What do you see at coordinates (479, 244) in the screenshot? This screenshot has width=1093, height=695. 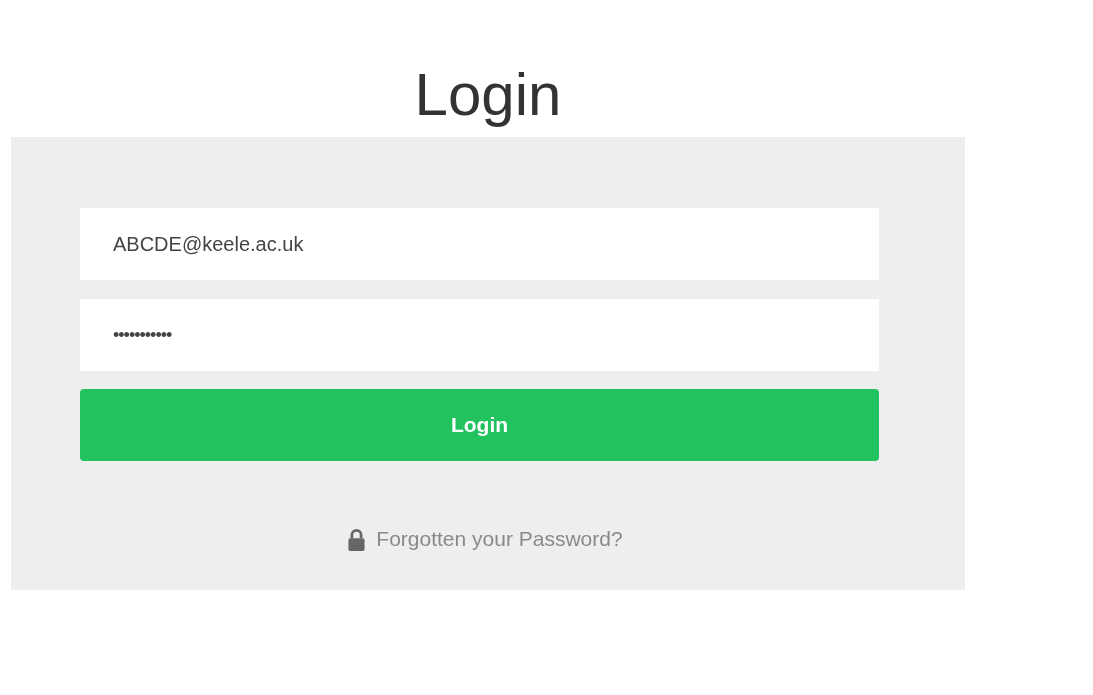 I see `email-field: ABCDE@keele.ac.uk` at bounding box center [479, 244].